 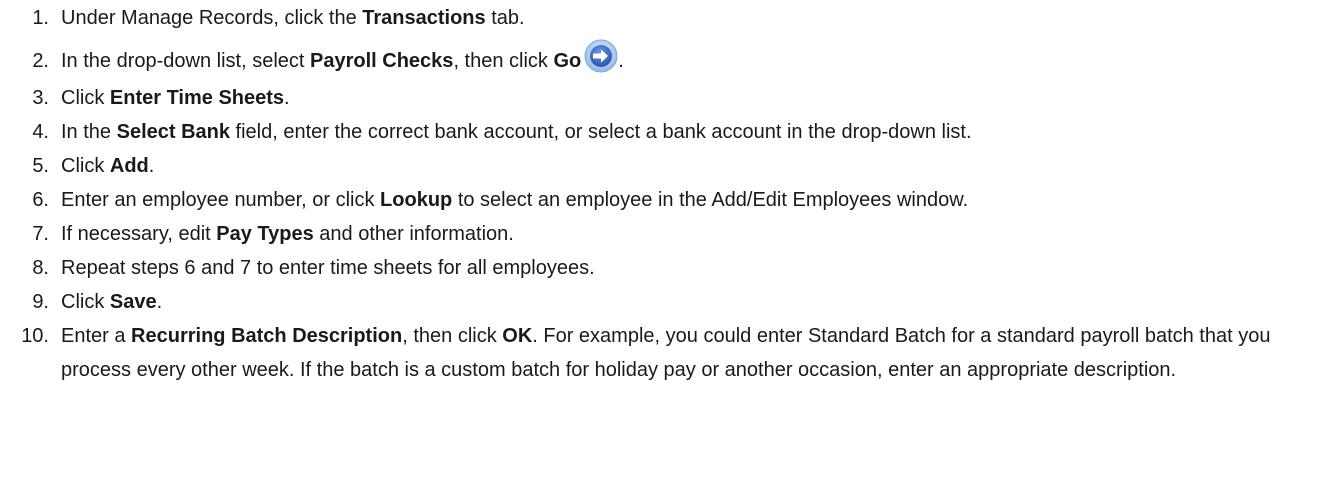 What do you see at coordinates (658, 302) in the screenshot?
I see `step-9: 9. Click Save.` at bounding box center [658, 302].